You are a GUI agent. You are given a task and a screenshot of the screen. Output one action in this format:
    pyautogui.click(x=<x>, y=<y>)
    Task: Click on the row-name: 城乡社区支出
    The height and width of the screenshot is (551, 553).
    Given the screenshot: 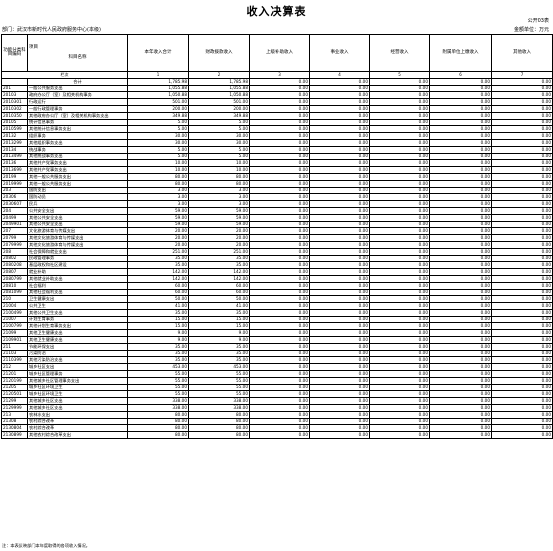 What is the action you would take?
    pyautogui.click(x=77, y=367)
    